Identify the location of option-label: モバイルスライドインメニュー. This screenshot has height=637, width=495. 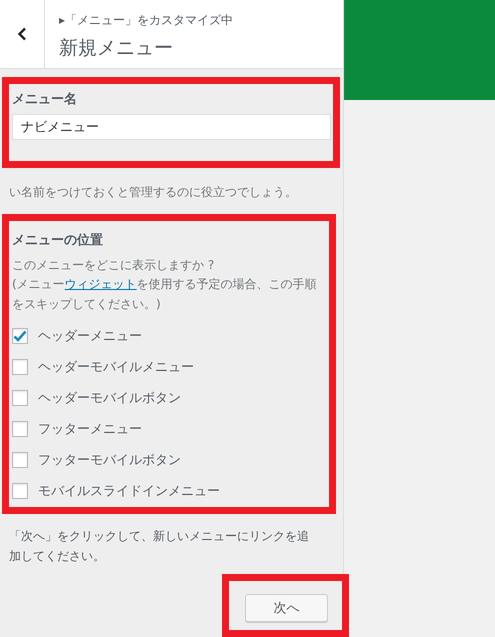
(129, 491).